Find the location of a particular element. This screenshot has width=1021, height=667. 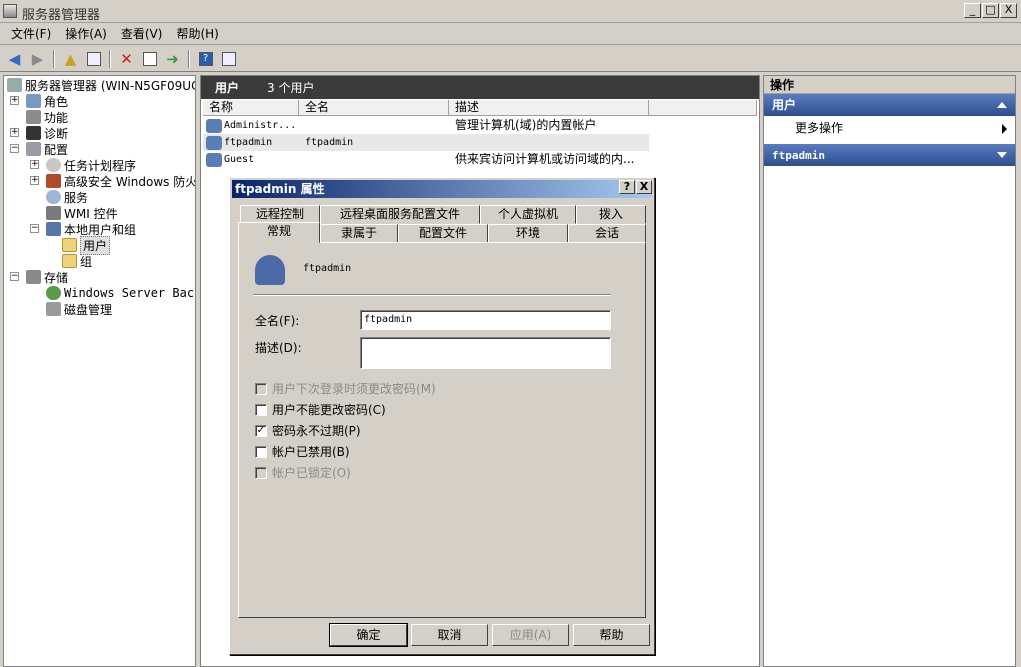

fullname-label: 全名(F): is located at coordinates (277, 321).